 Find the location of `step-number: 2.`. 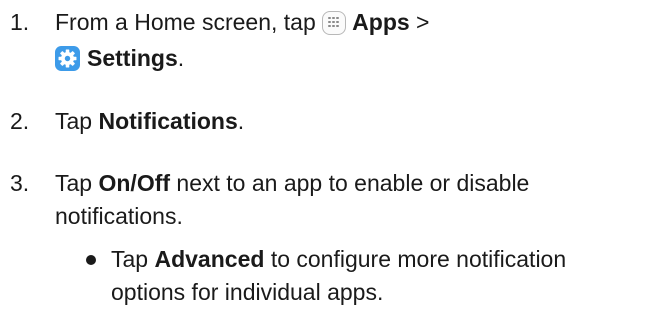

step-number: 2. is located at coordinates (20, 121).